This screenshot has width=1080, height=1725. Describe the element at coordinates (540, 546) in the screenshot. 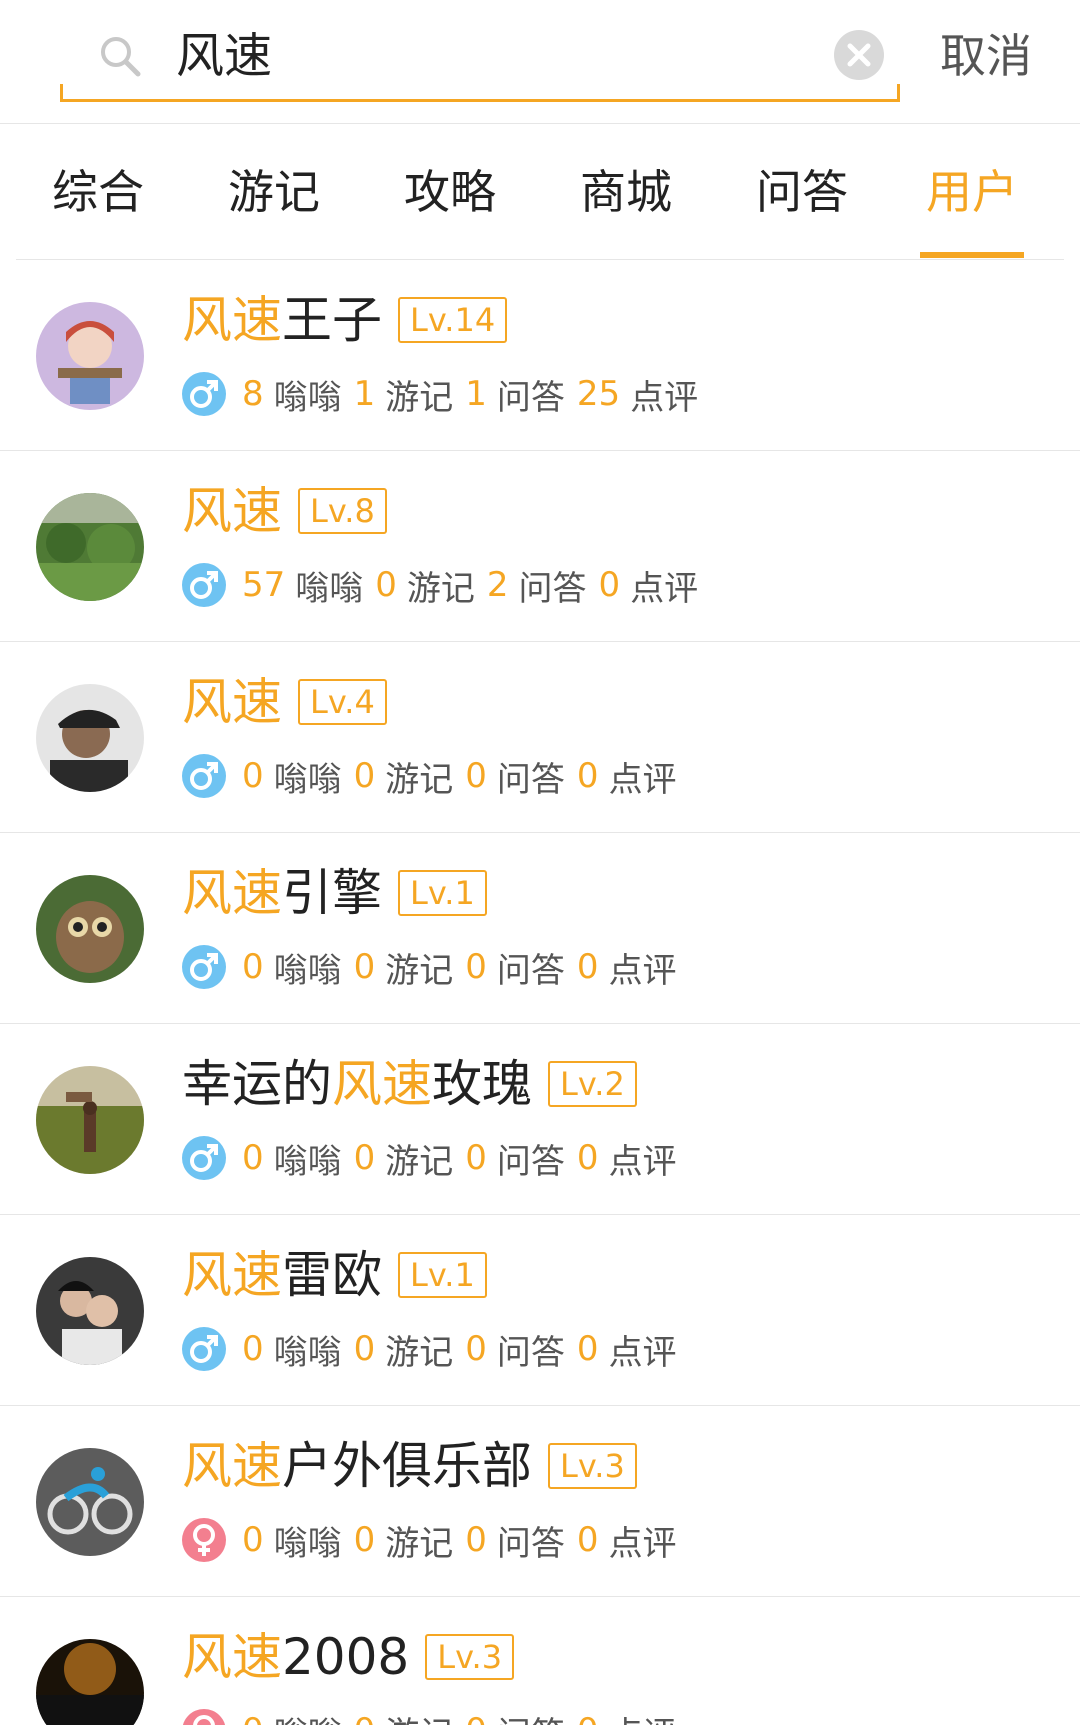

I see `user-row: 风速 Lv.8 57 嗡嗡 0 游记 2 问答 0 点评` at that location.